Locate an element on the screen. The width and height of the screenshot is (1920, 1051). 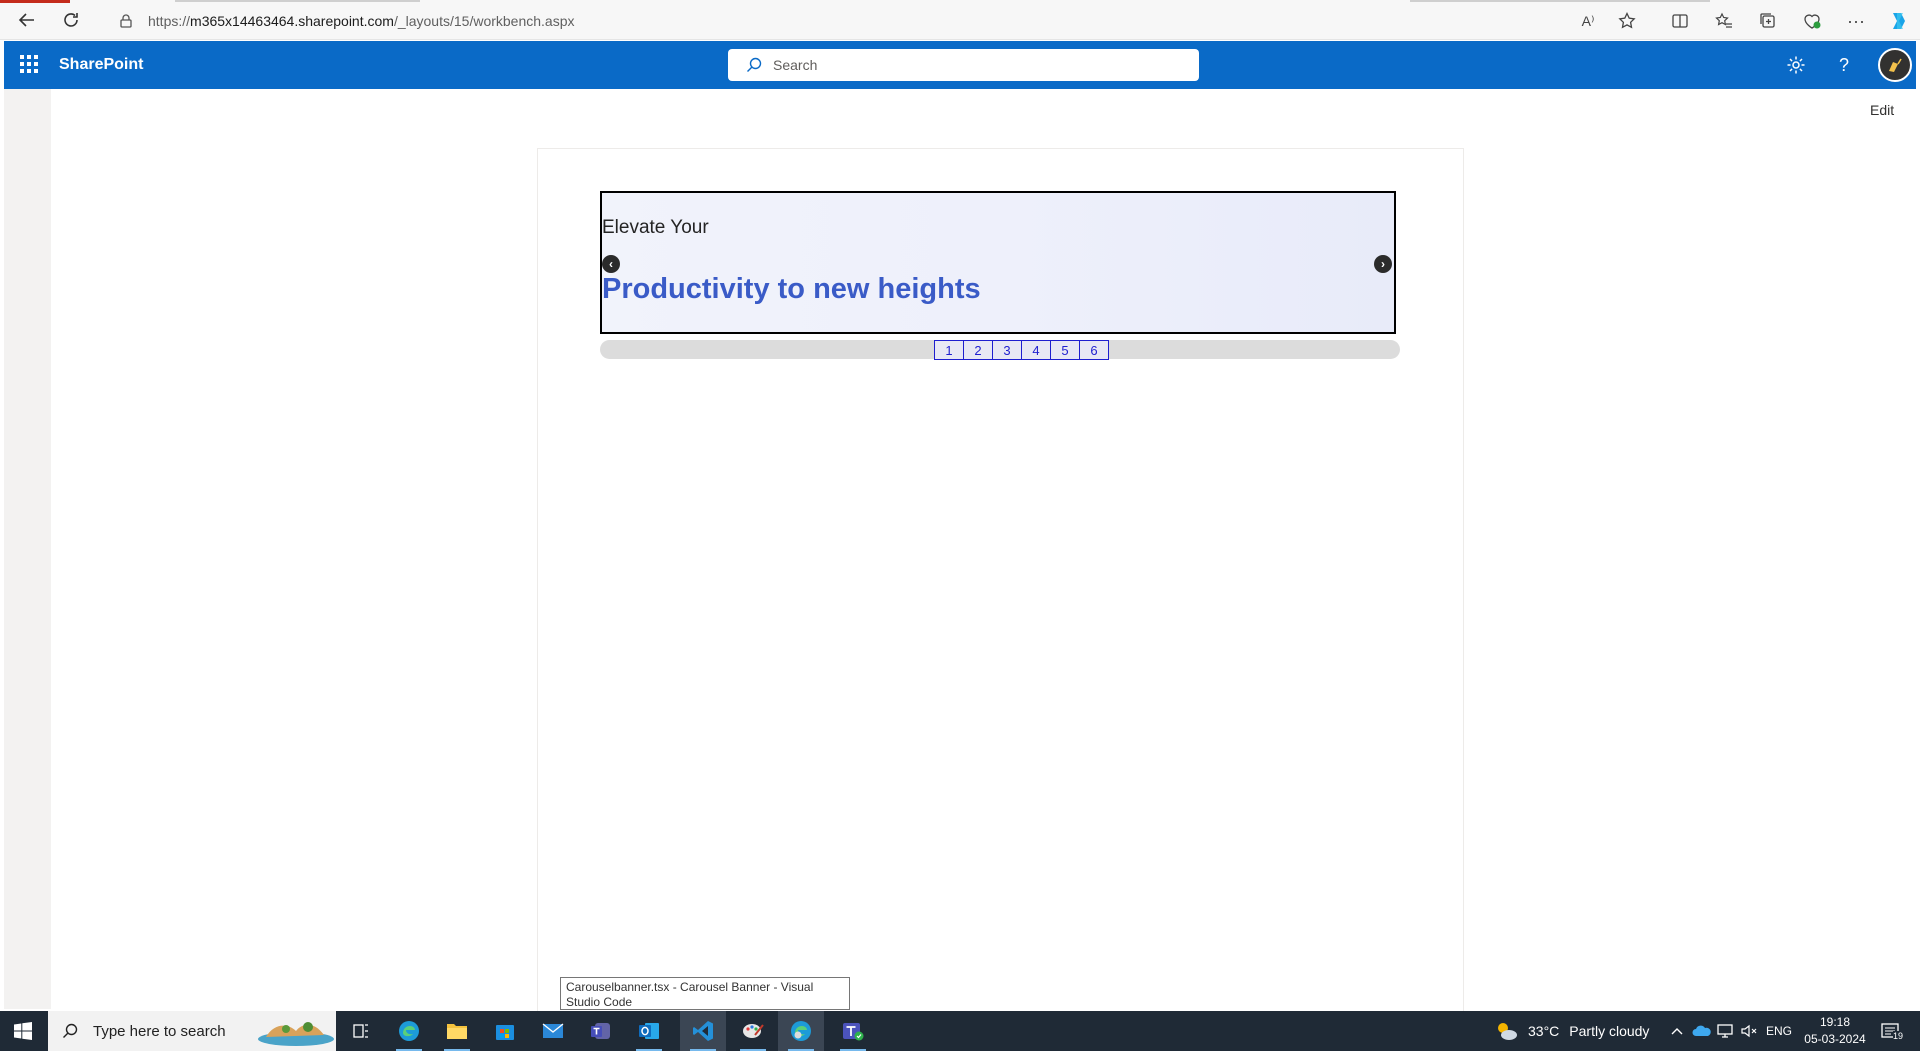
task-view-icon is located at coordinates (361, 1031).